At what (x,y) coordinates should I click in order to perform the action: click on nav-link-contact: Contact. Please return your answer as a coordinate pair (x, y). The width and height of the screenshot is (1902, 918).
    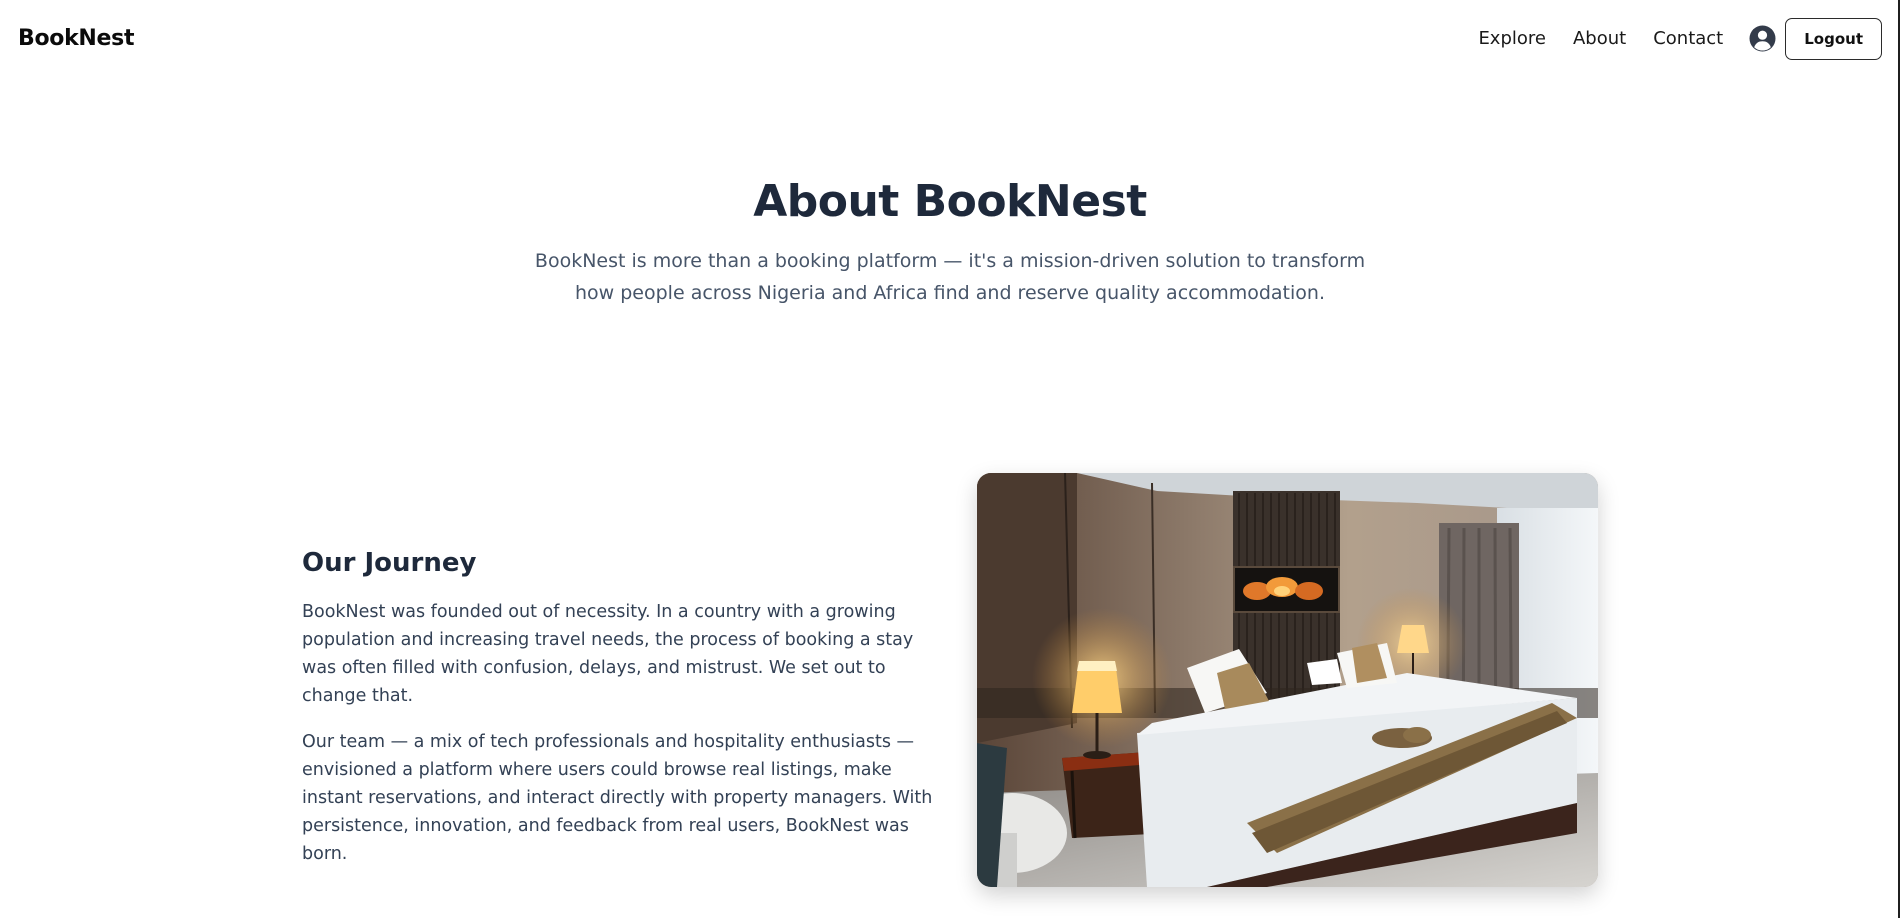
    Looking at the image, I should click on (1688, 38).